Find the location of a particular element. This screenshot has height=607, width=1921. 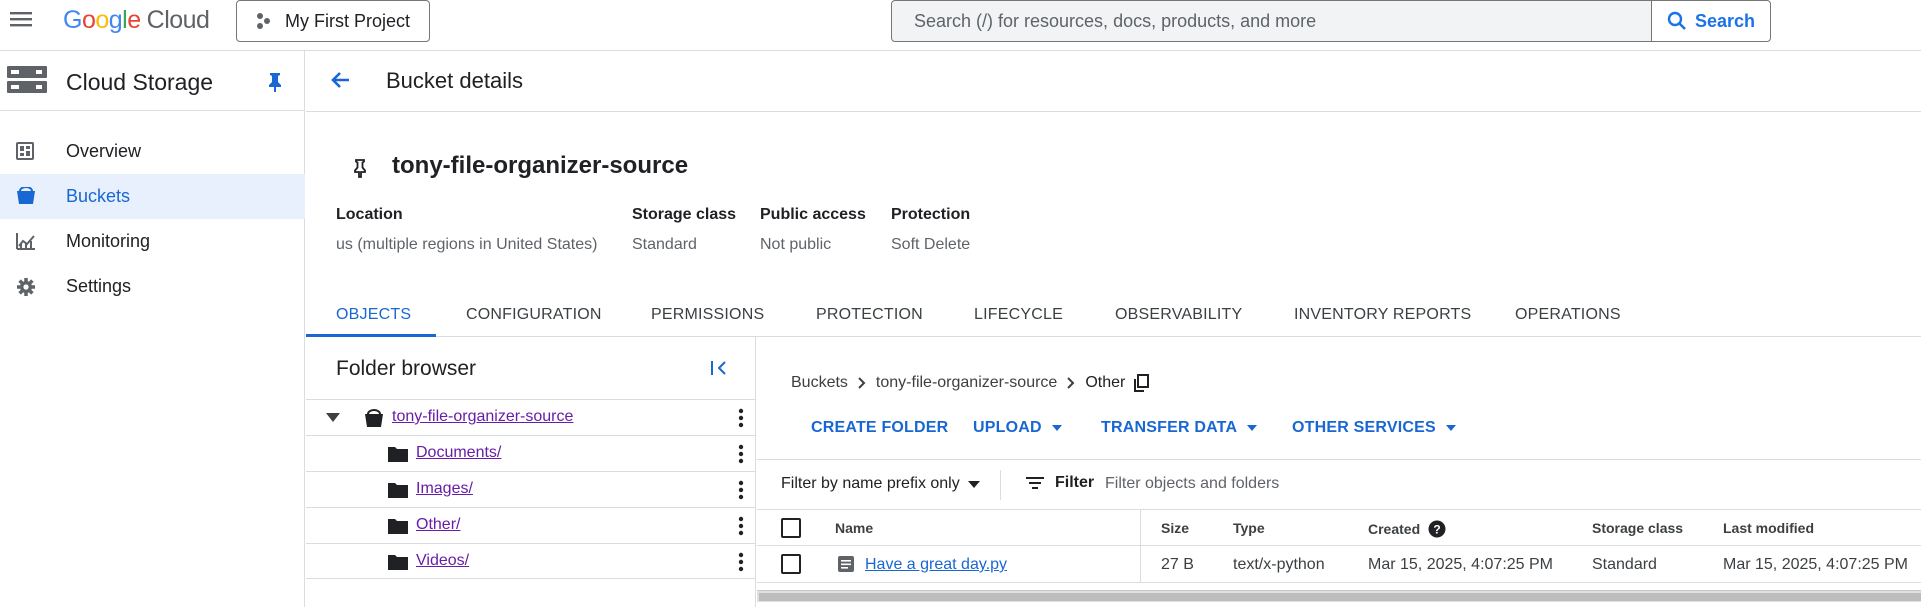

row-checkbox is located at coordinates (791, 564).